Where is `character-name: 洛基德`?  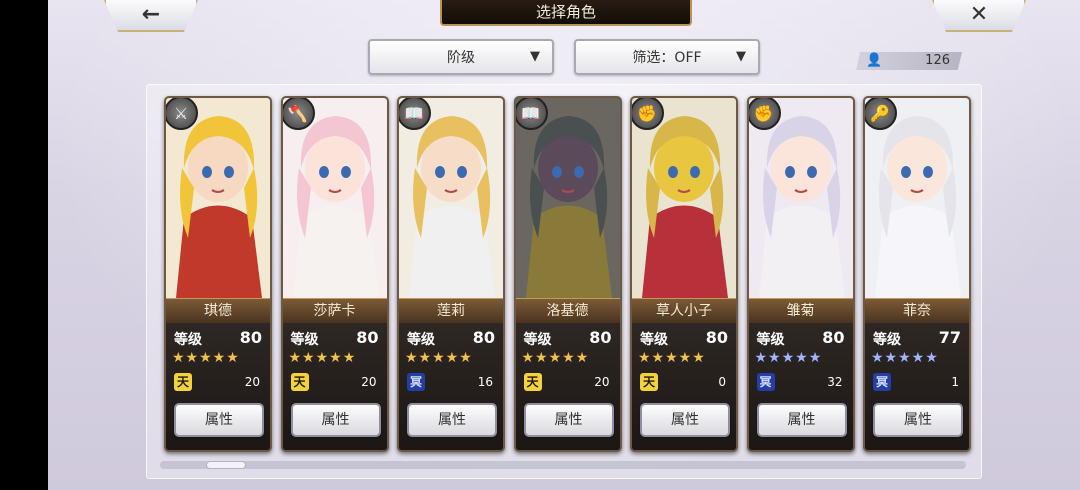 character-name: 洛基德 is located at coordinates (567, 311).